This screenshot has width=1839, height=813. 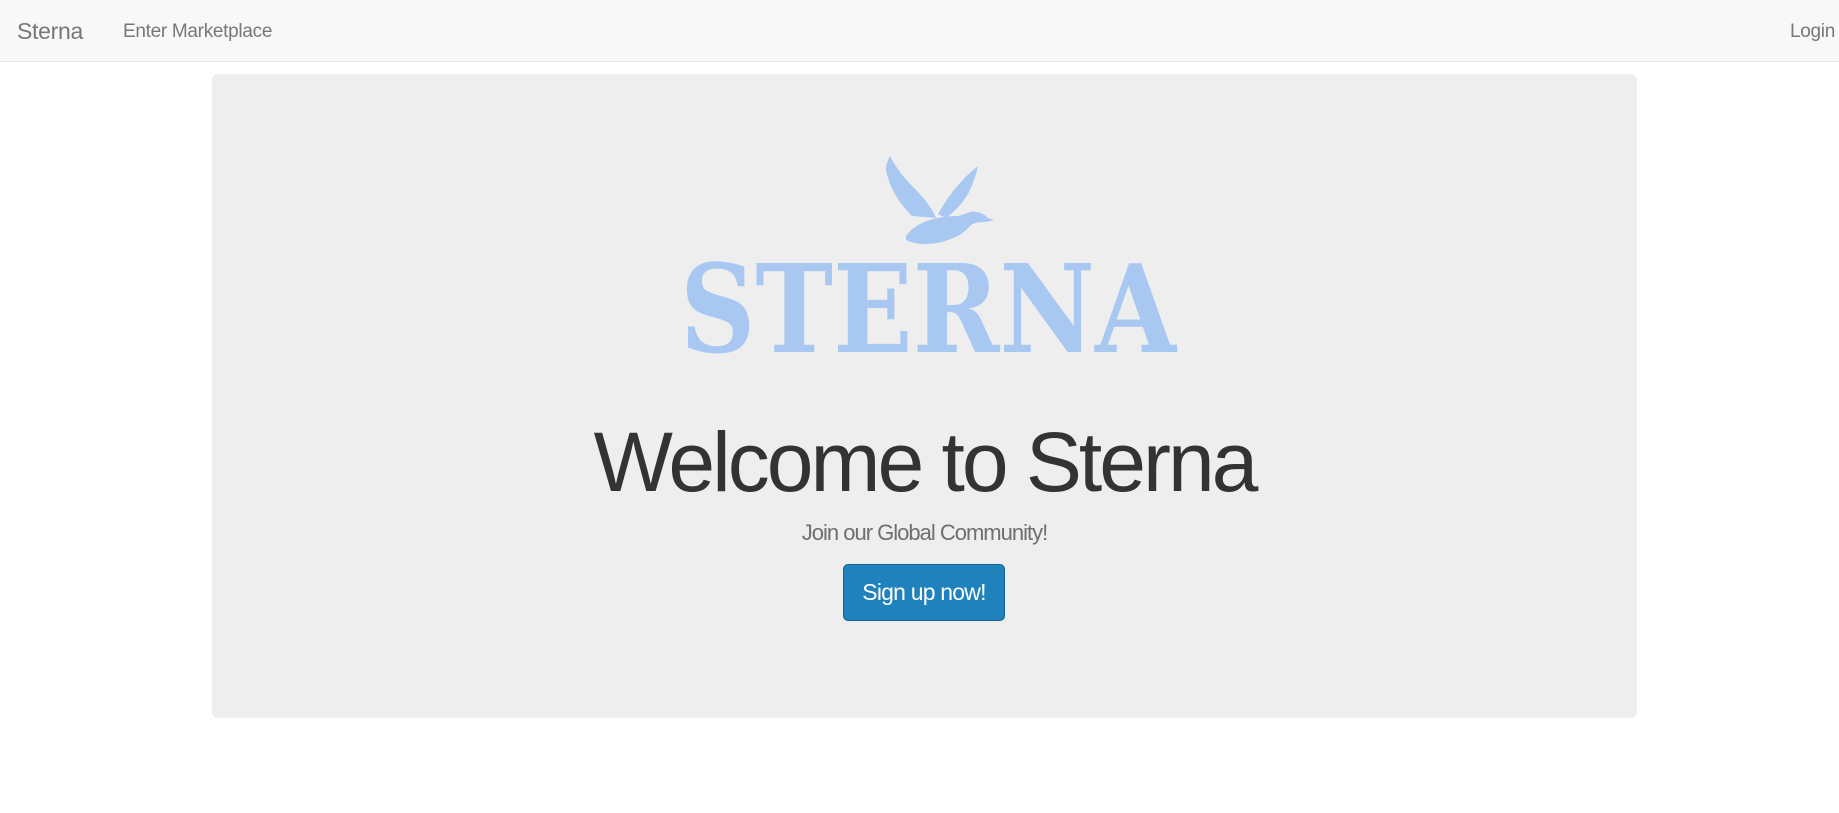 What do you see at coordinates (1812, 32) in the screenshot?
I see `nav-link-login: Login` at bounding box center [1812, 32].